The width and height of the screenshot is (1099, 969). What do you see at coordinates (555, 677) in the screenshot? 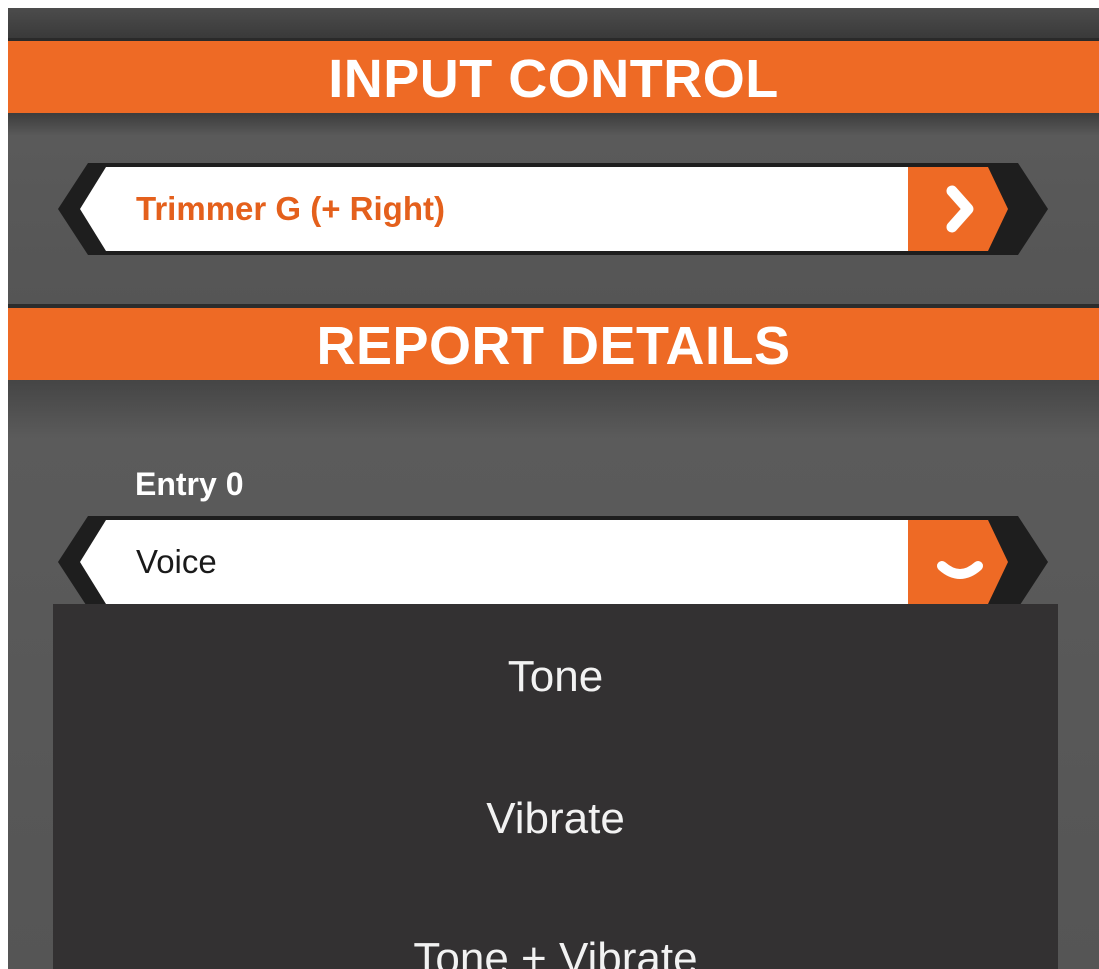
I see `dropdown-option-tone: Tone` at bounding box center [555, 677].